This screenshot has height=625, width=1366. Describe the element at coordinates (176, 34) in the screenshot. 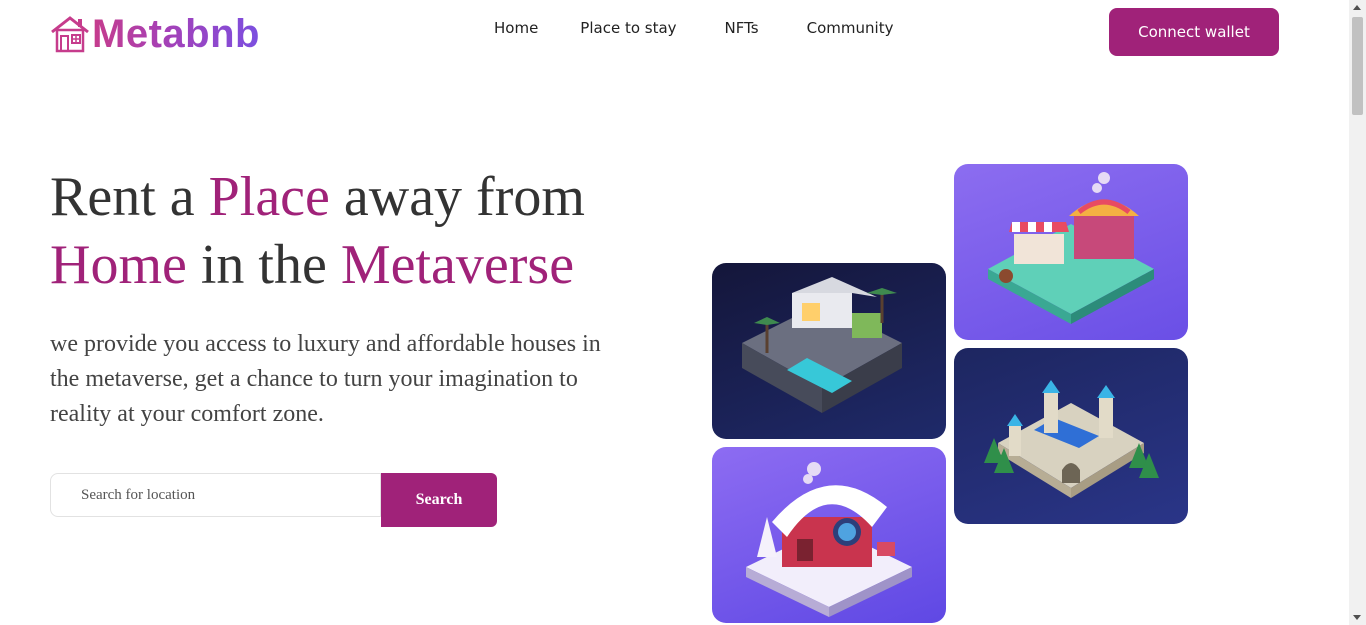

I see `brand-name: Metabnb` at that location.